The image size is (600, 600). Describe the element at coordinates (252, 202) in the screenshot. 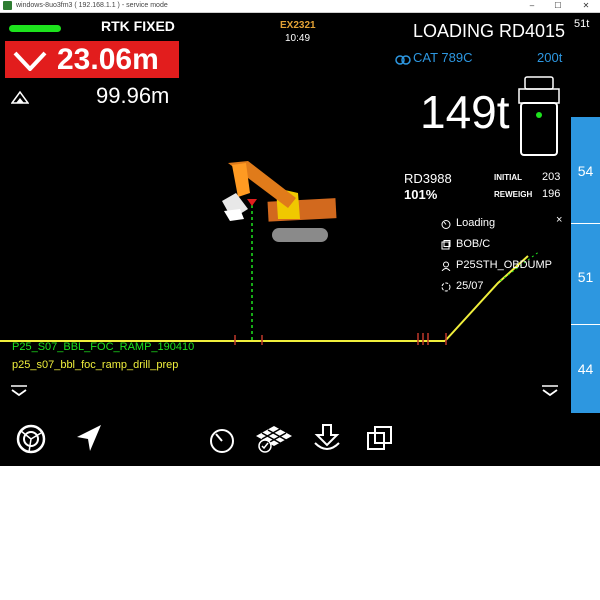

I see `bucket-tip-marker` at that location.